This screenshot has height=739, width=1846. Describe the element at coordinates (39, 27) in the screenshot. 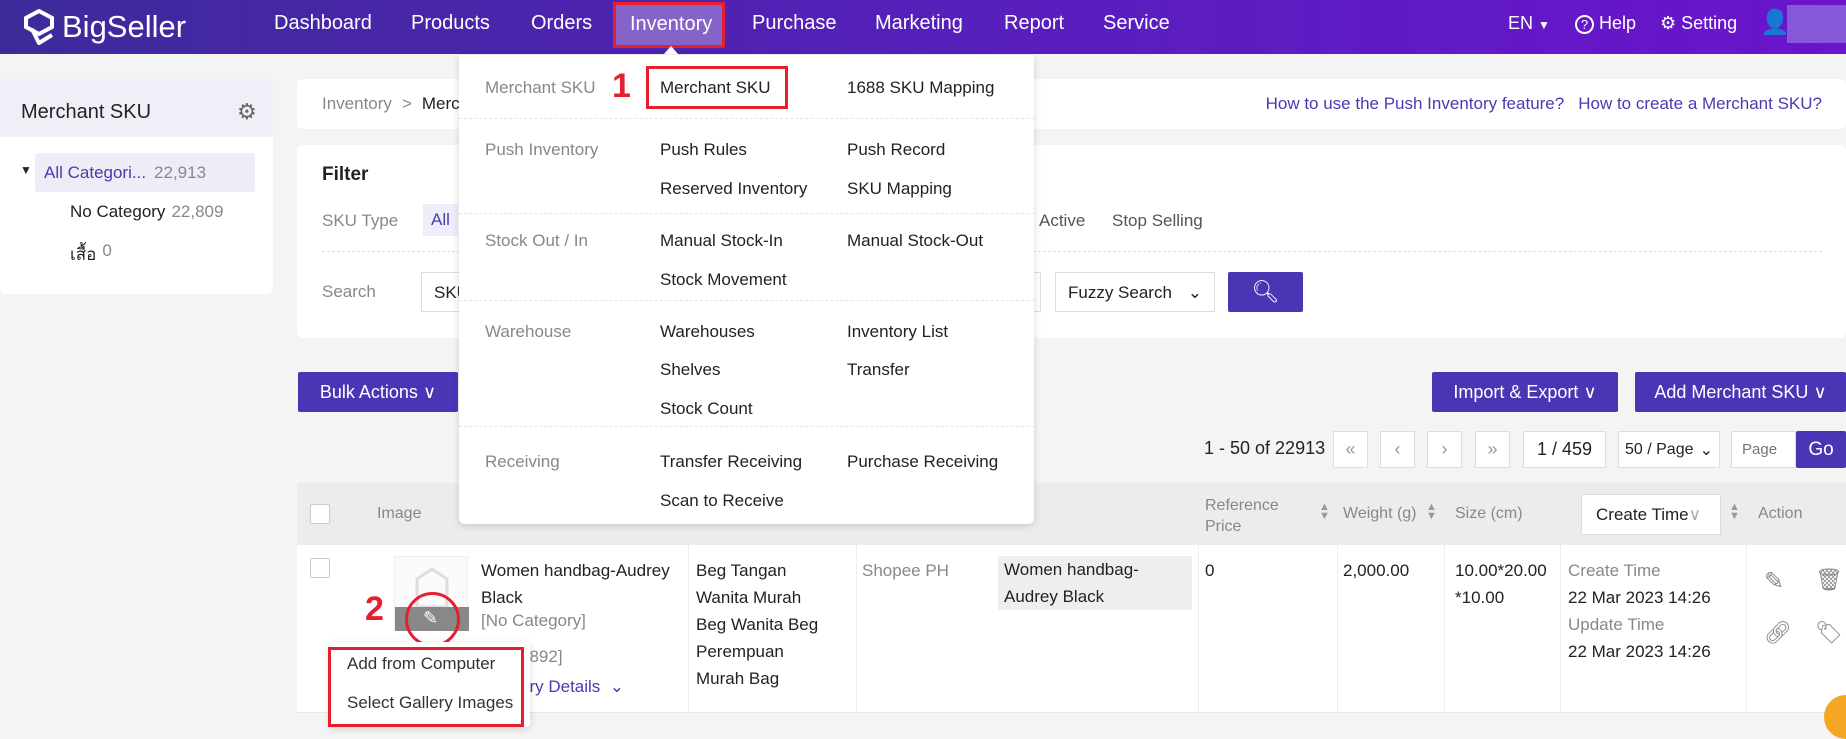

I see `bigseller-logo-icon` at that location.